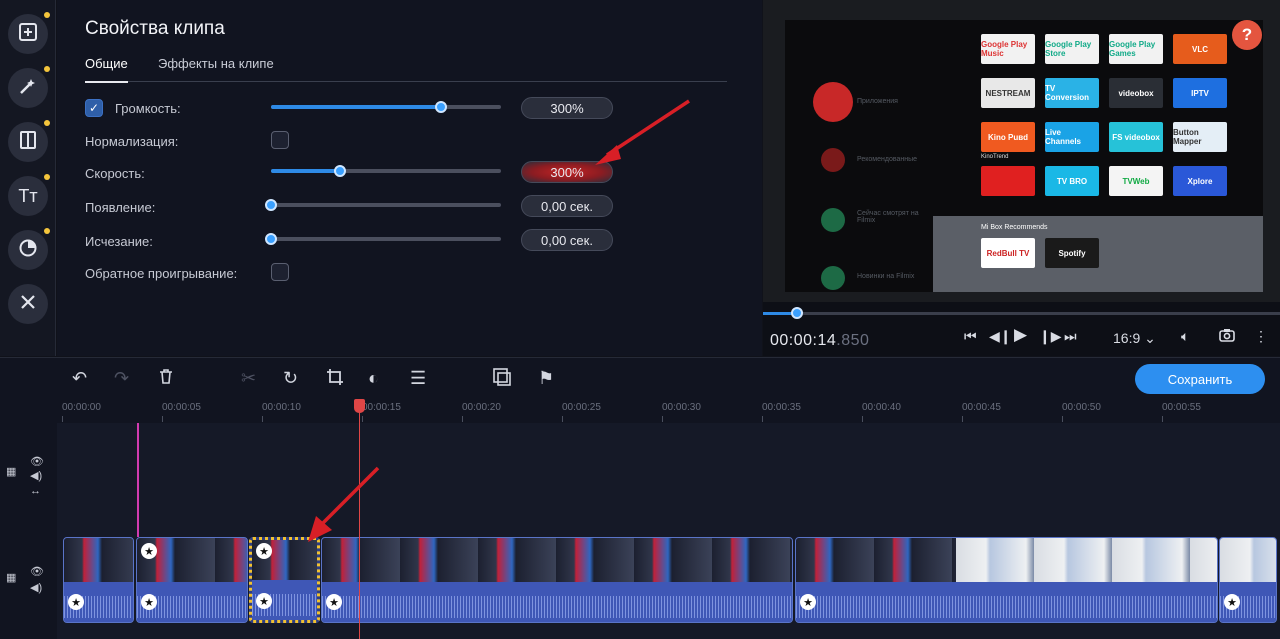  What do you see at coordinates (886, 276) in the screenshot?
I see `tv-menu-item: Новинки на Filmix` at bounding box center [886, 276].